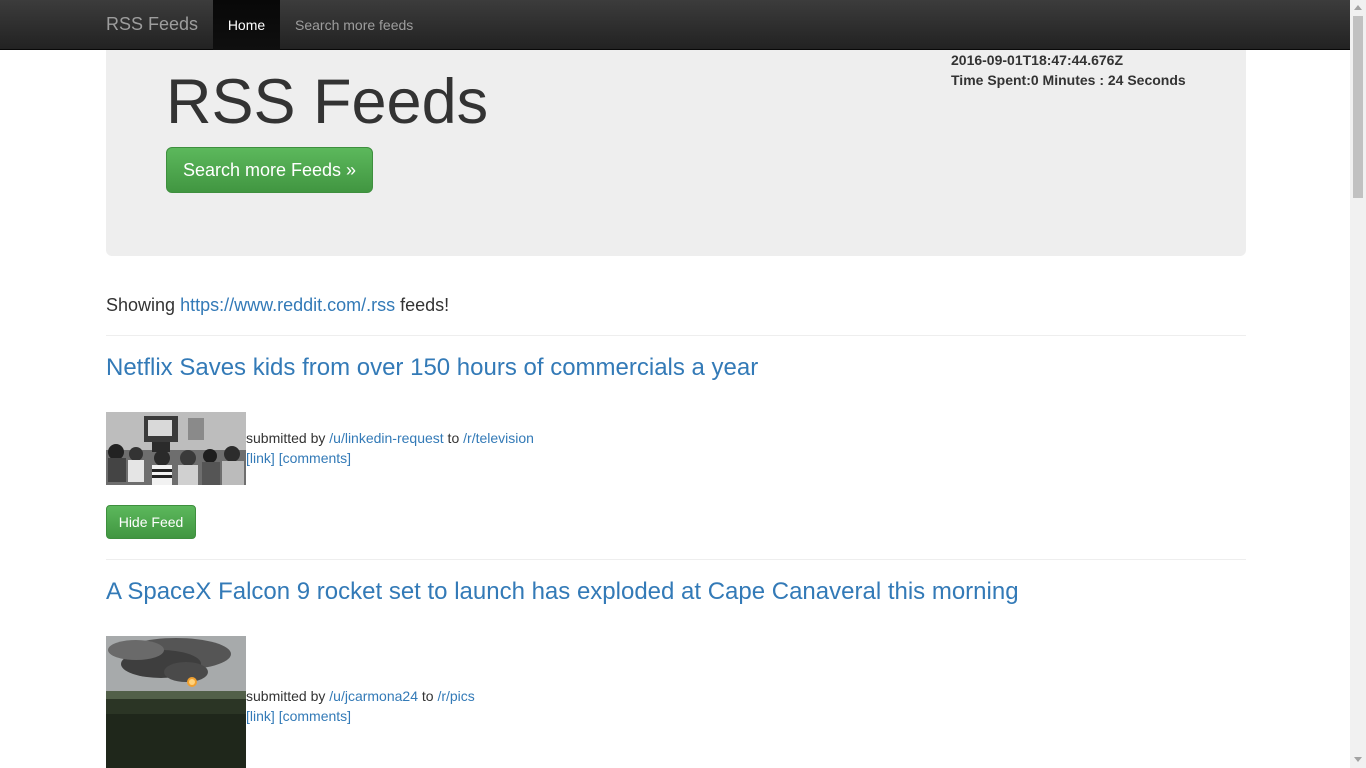 The image size is (1366, 768). I want to click on scroll-down-arrow-icon, so click(1358, 759).